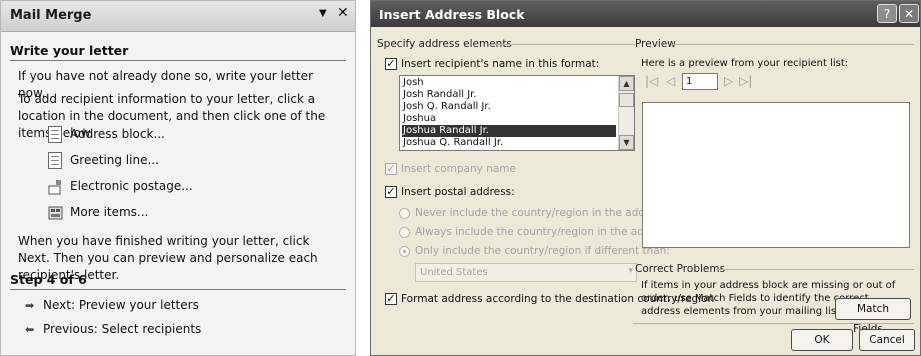 Image resolution: width=921 pixels, height=356 pixels. Describe the element at coordinates (680, 269) in the screenshot. I see `correct-problems-label: Correct Problems` at that location.